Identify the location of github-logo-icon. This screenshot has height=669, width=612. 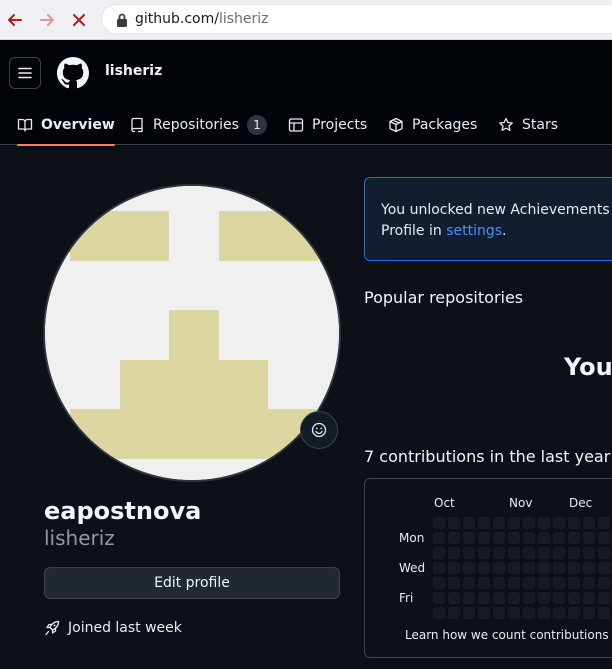
(73, 73).